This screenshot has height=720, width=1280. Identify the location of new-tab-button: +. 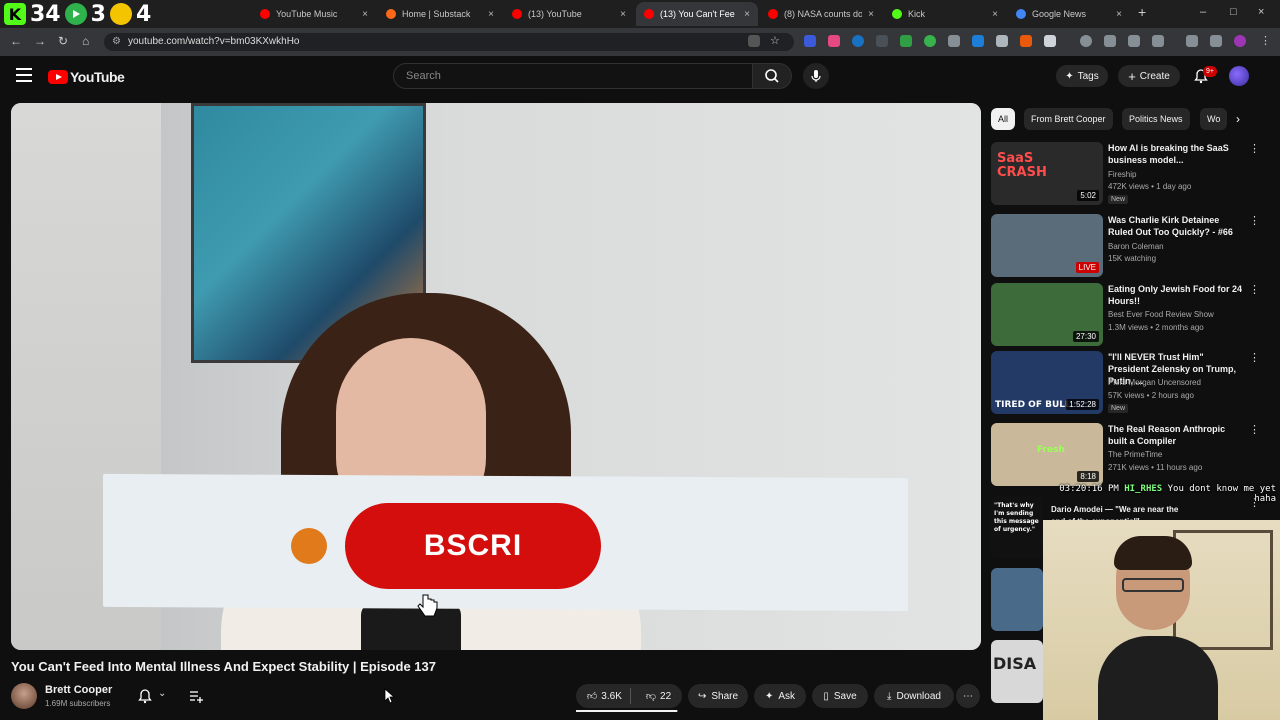
(1142, 12).